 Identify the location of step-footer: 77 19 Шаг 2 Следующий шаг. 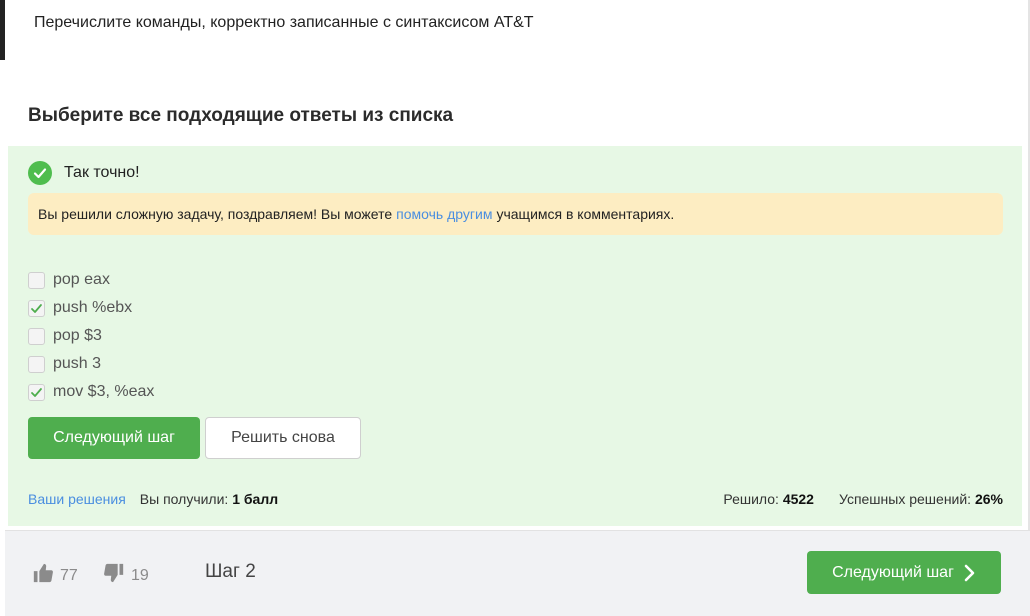
(517, 573).